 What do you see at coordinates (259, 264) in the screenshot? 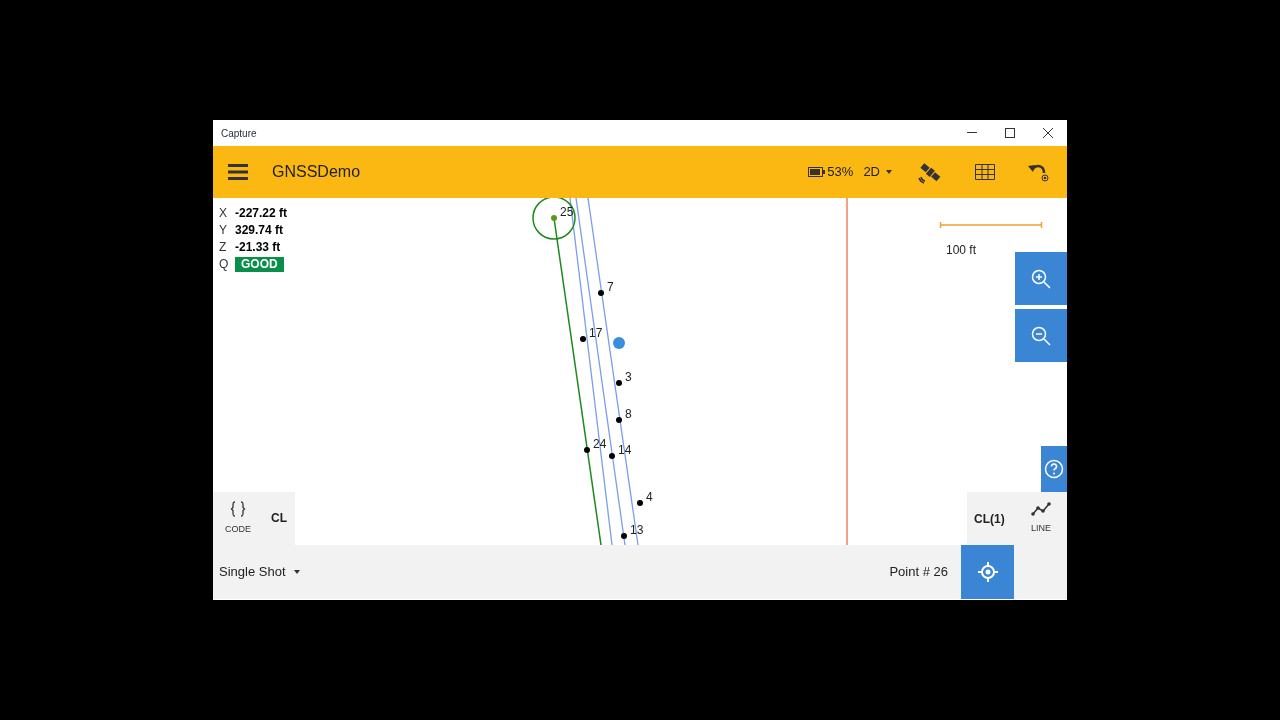
I see `quality-badge: GOOD` at bounding box center [259, 264].